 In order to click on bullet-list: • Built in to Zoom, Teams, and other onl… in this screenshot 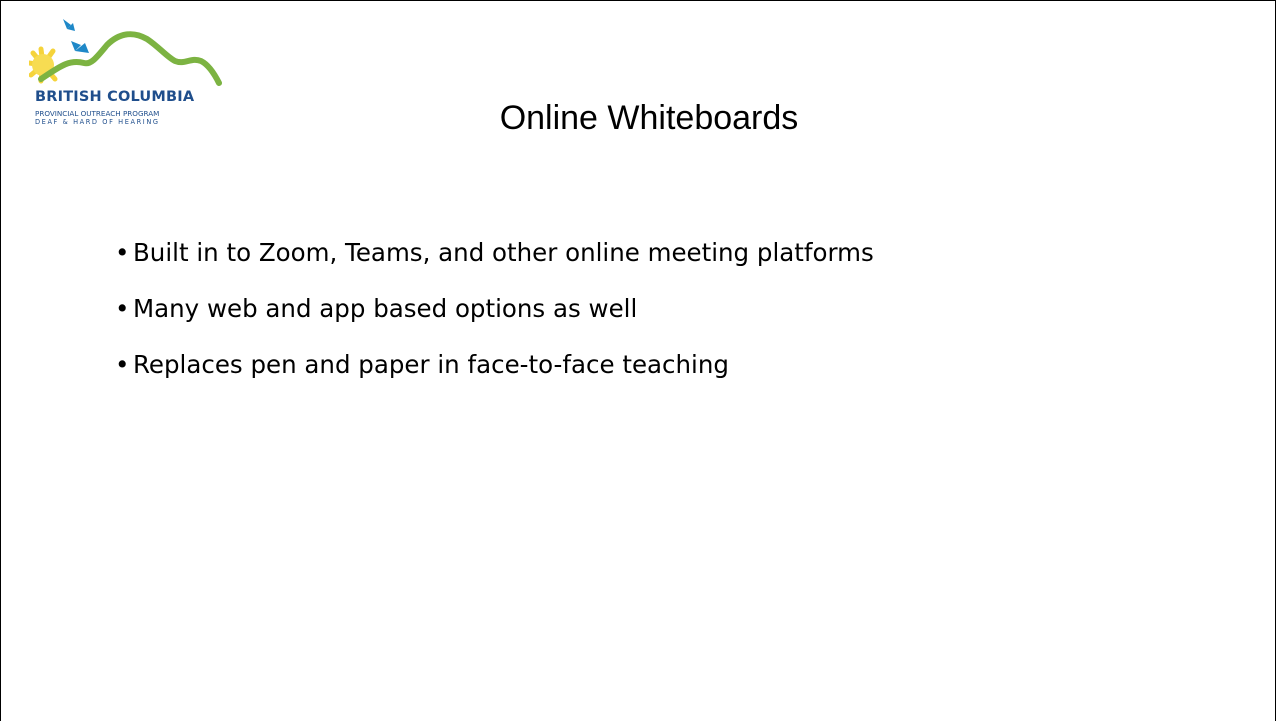, I will do `click(494, 317)`.